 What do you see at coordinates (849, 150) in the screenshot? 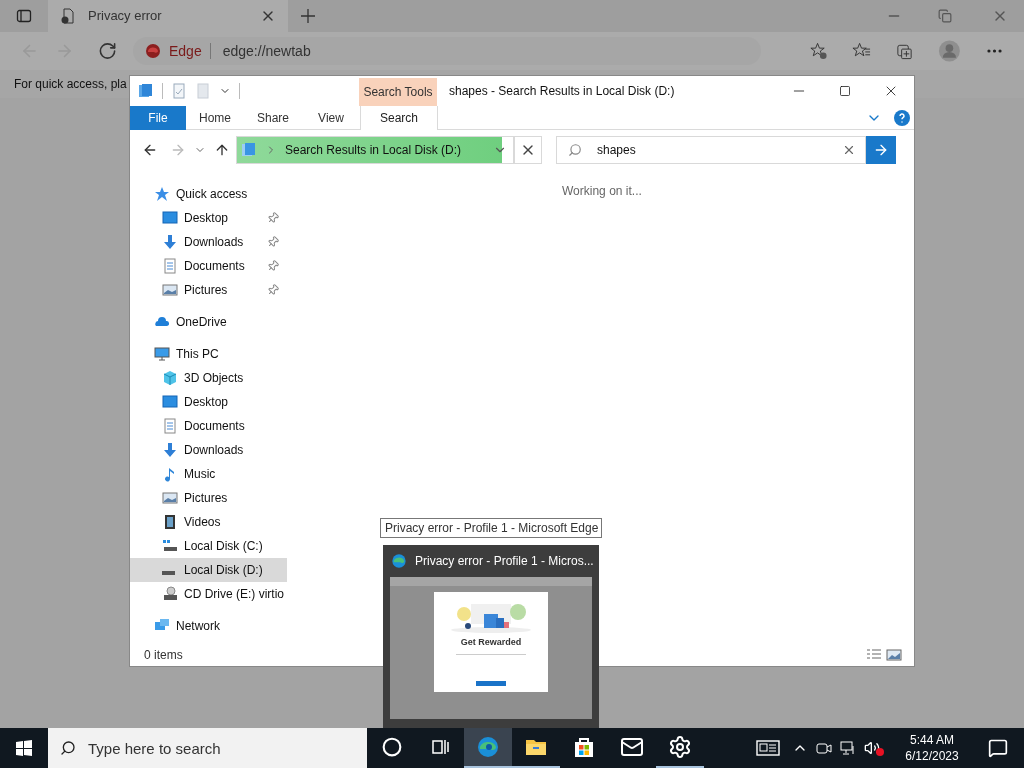
I see `clear-icon` at bounding box center [849, 150].